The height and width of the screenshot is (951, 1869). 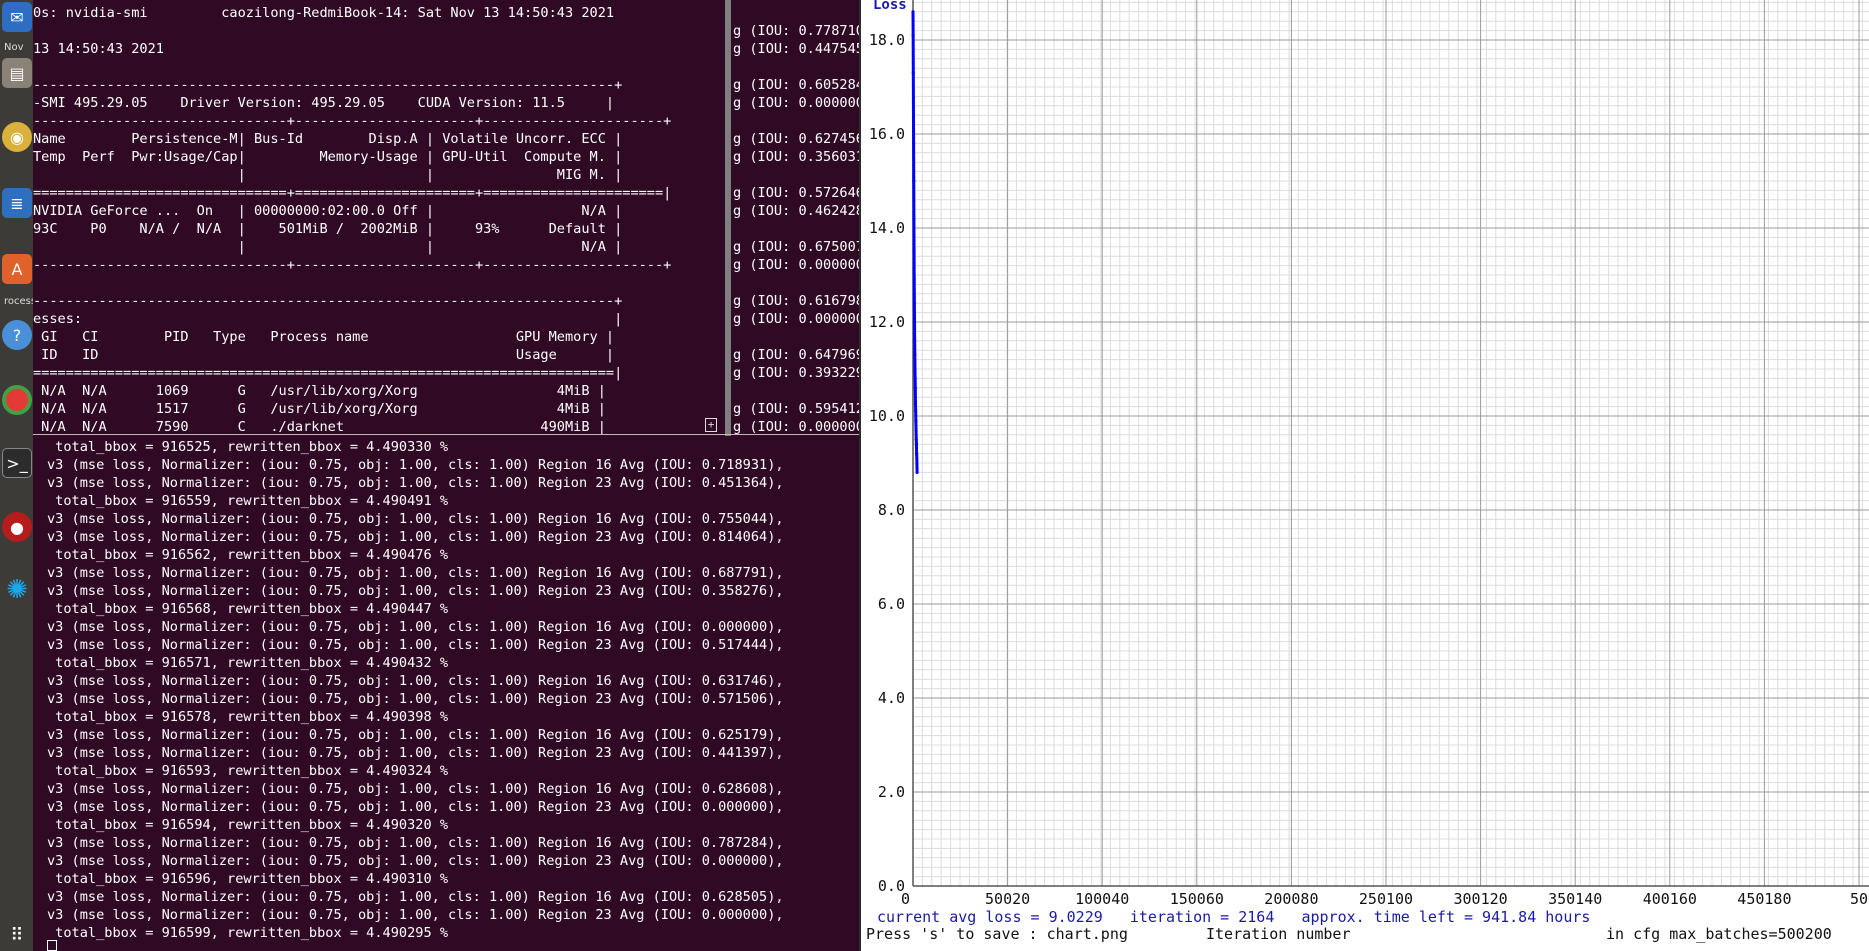 What do you see at coordinates (328, 175) in the screenshot?
I see `smi-line: | | MIG M. |` at bounding box center [328, 175].